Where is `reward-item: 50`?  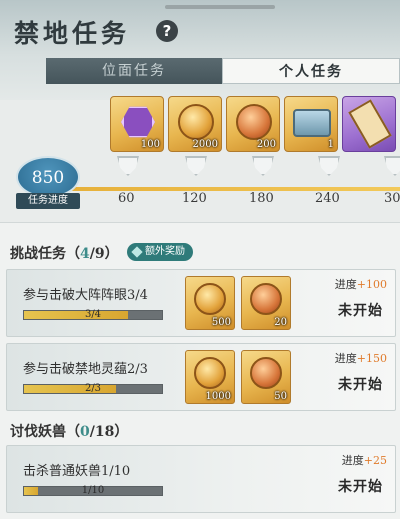
reward-item: 50 is located at coordinates (266, 377).